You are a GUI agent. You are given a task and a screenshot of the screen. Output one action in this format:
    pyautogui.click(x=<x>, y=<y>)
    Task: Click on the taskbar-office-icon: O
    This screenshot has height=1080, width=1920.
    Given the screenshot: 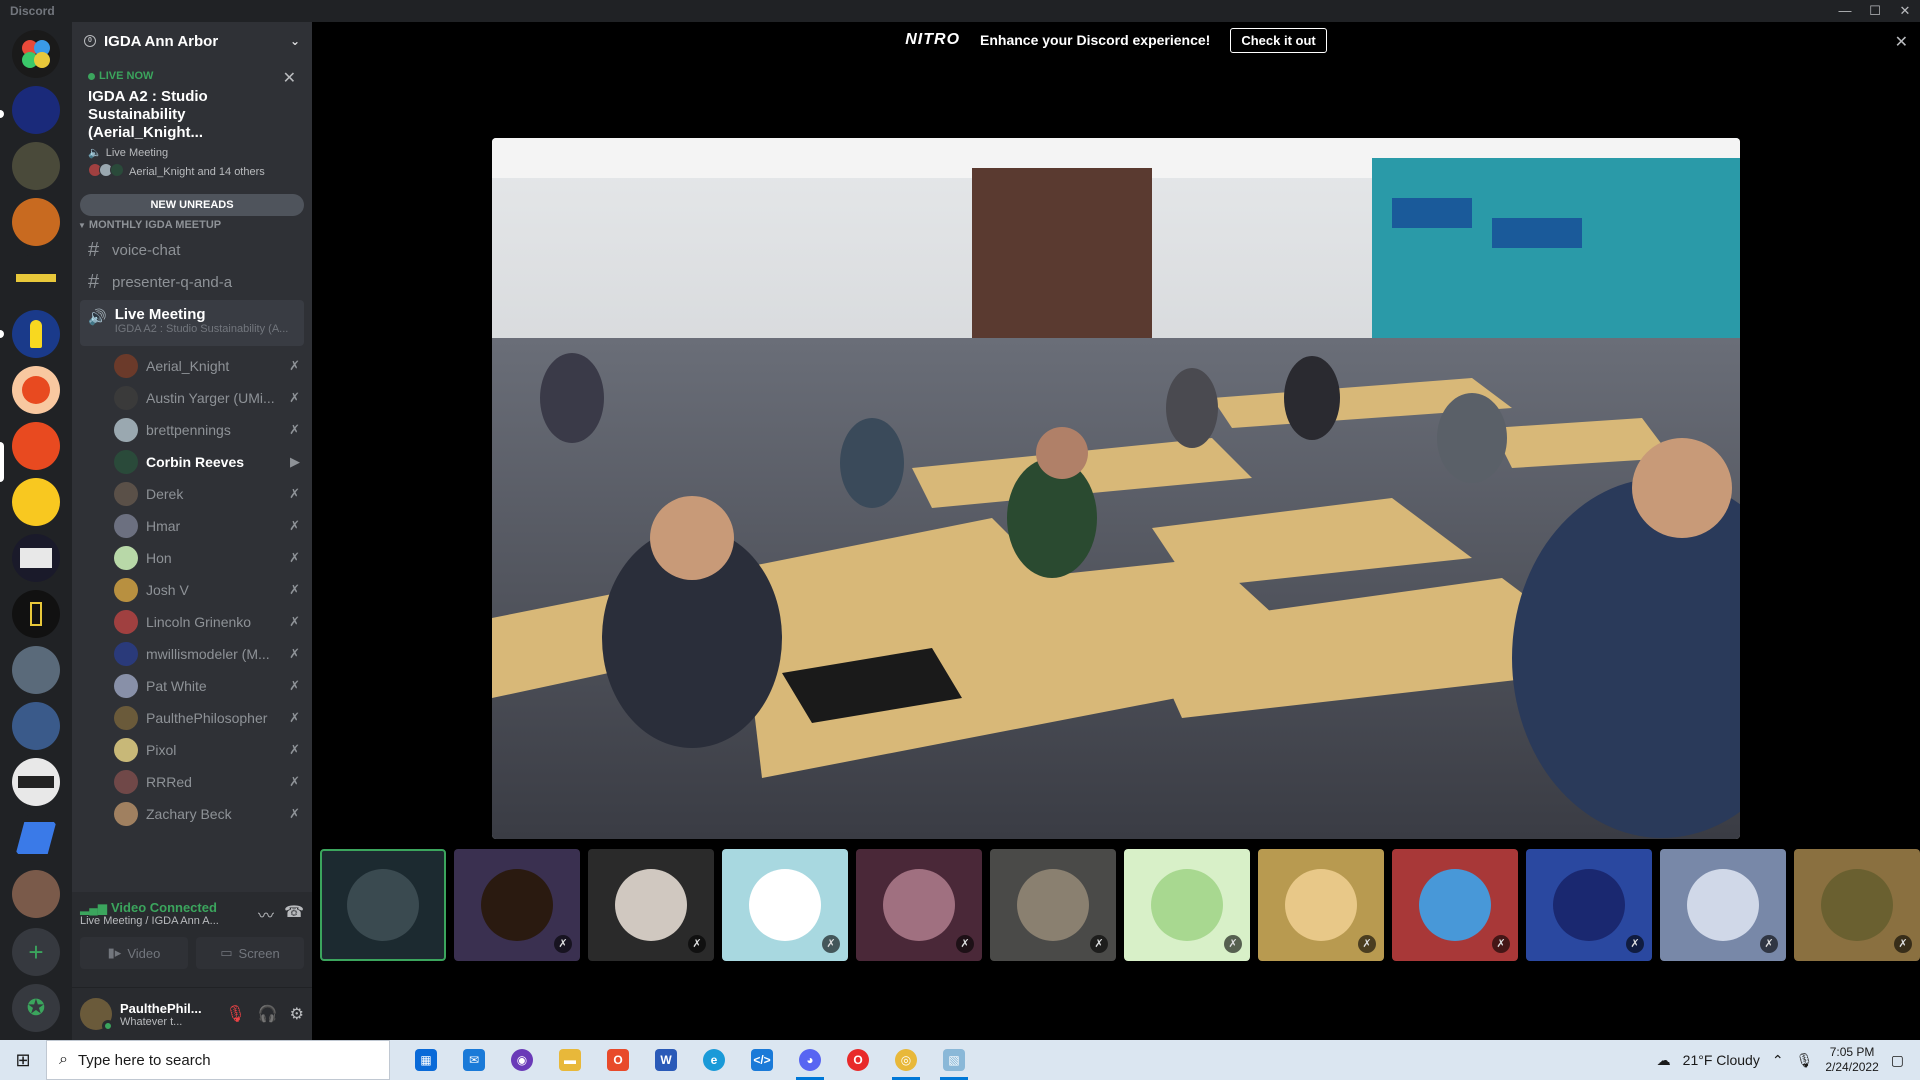 What is the action you would take?
    pyautogui.click(x=618, y=1060)
    